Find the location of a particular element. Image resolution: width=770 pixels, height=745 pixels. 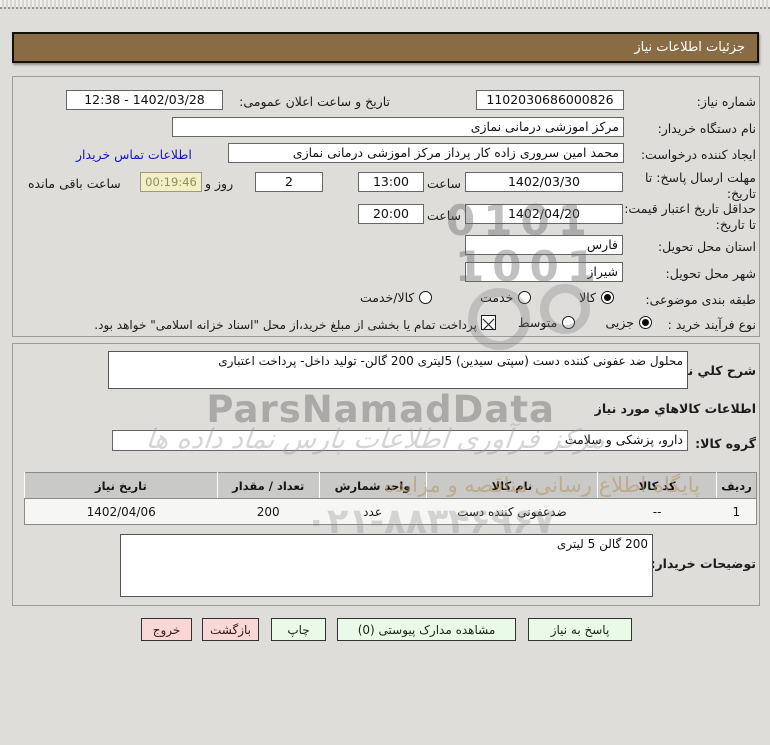

radio-goods-label: کالا is located at coordinates (587, 297).